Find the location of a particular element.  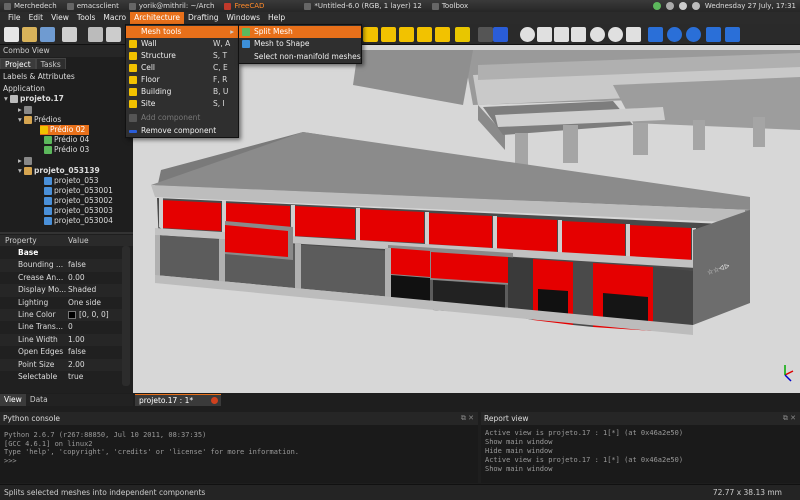

tree-item-projeto-053: projeto_053 is located at coordinates (71, 181).